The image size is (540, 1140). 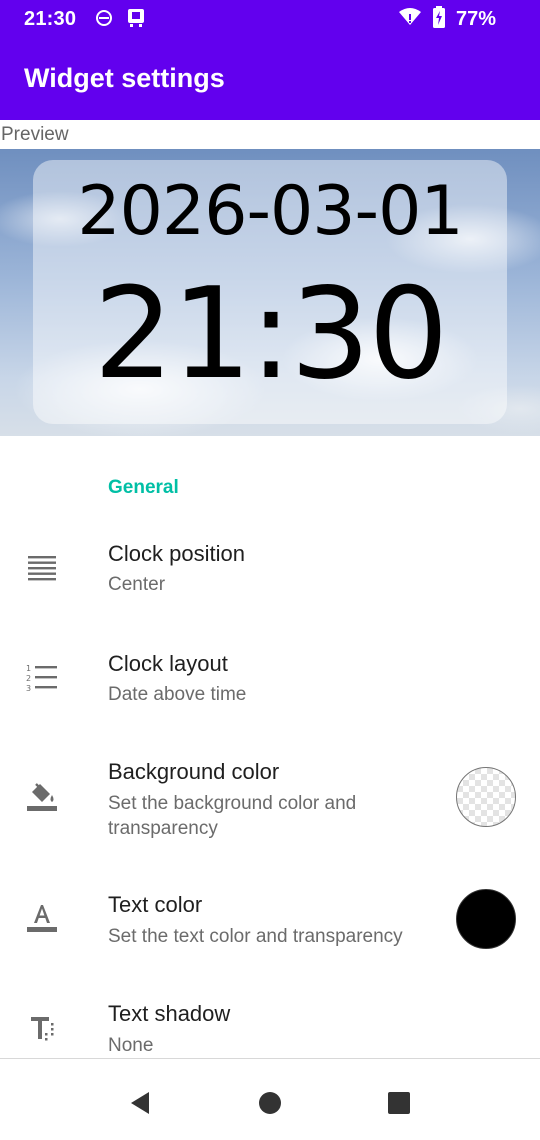 I want to click on svg-text: 2, so click(x=28, y=678).